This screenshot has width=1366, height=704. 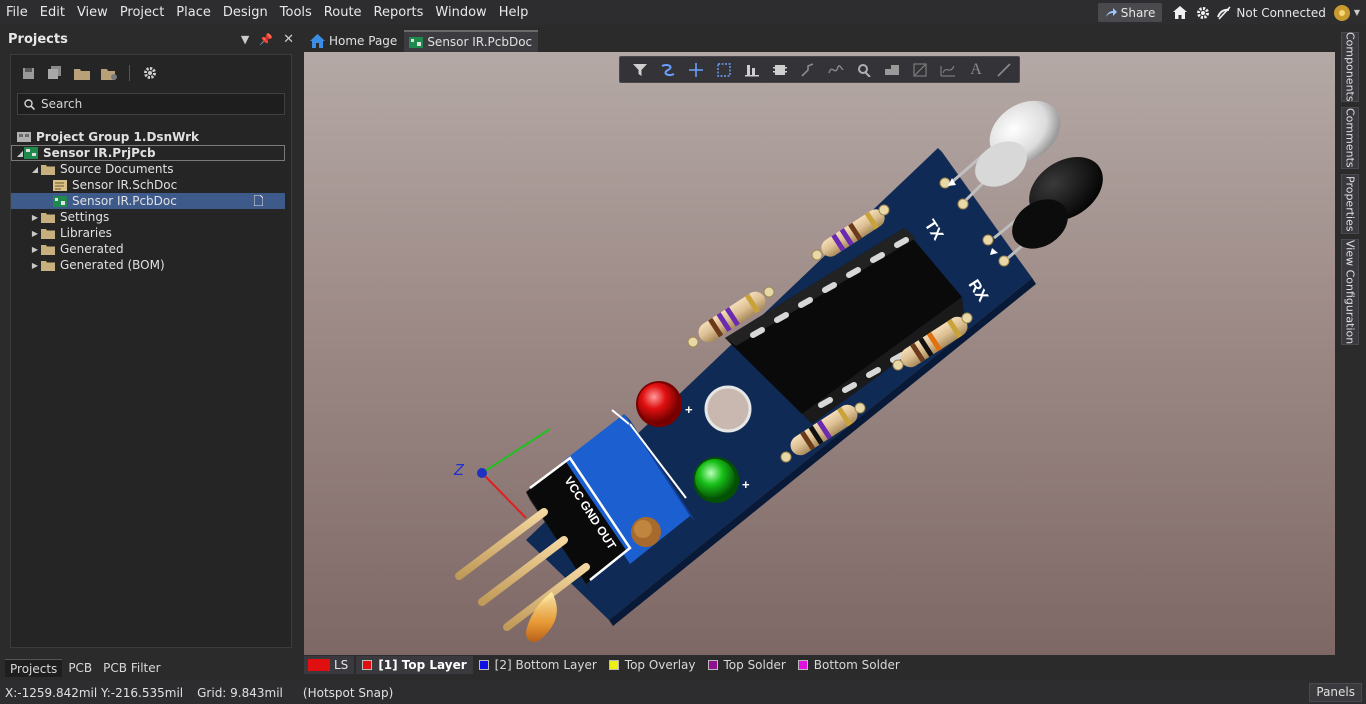 What do you see at coordinates (150, 73) in the screenshot?
I see `settings-gear-icon` at bounding box center [150, 73].